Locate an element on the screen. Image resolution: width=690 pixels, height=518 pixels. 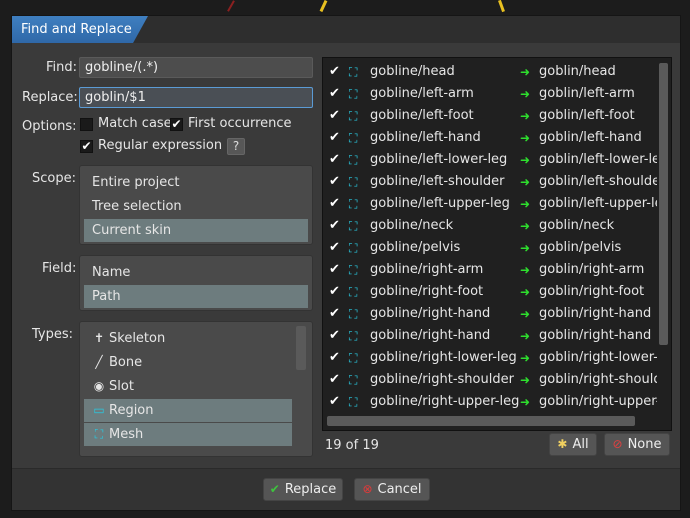
types-list: ✝ Skeleton ╱ Bone ◉ Slot ▭ Region ⛶ Mesh is located at coordinates (196, 389).